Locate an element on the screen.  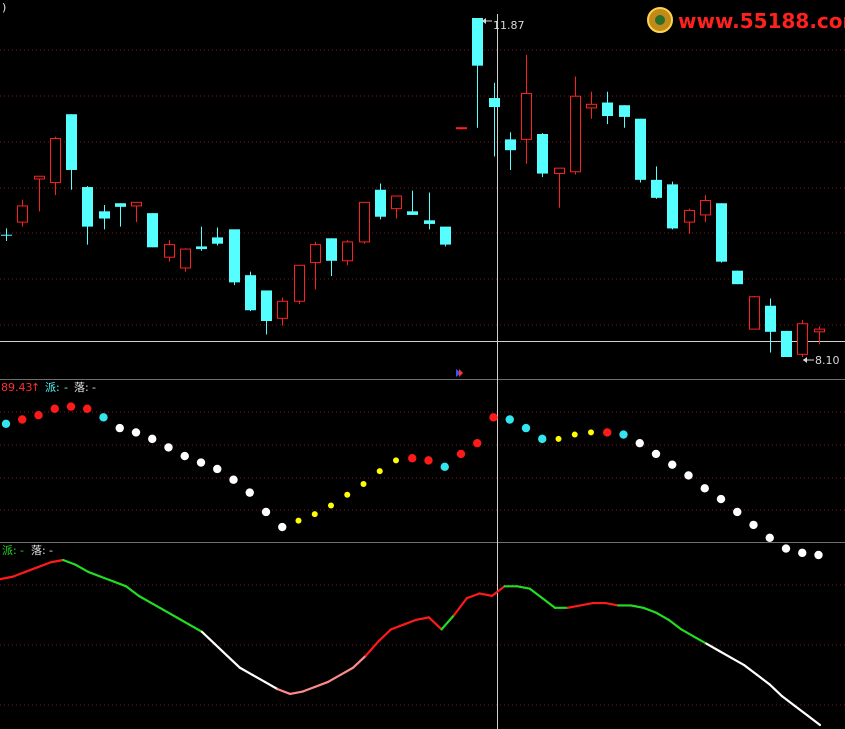
period-marker-icon is located at coordinates (461, 373).